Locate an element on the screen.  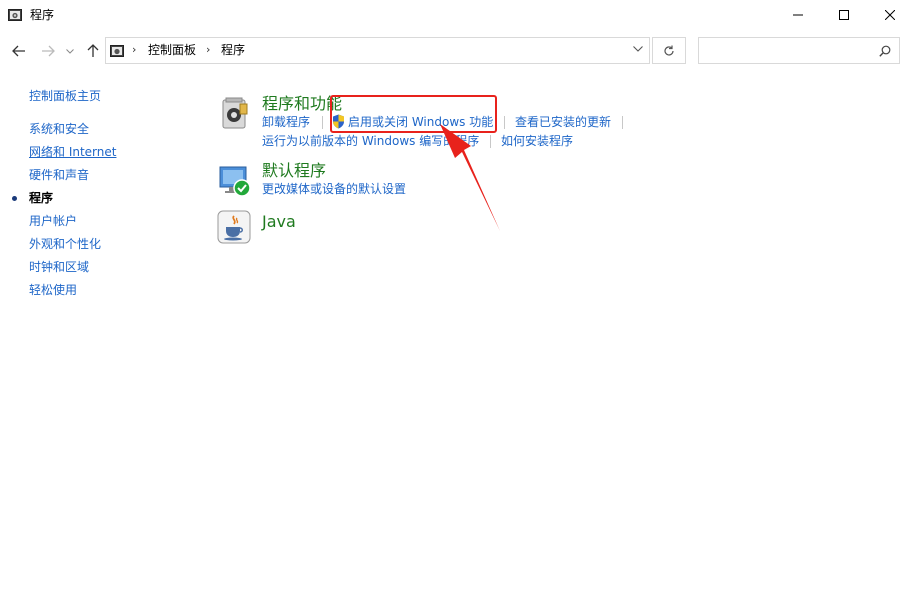
close-icon is located at coordinates (890, 15).